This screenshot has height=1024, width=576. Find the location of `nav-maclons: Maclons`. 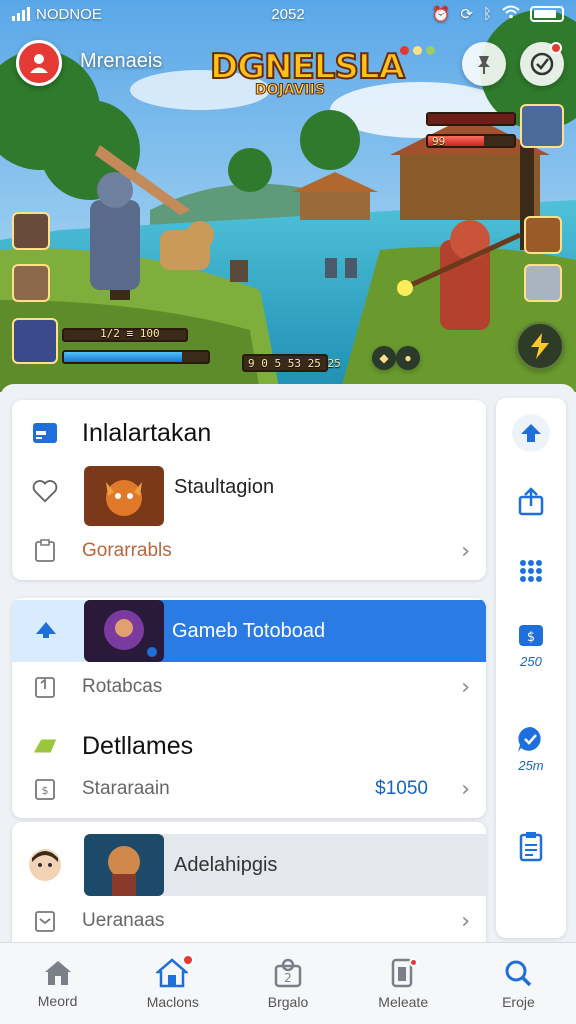

nav-maclons: Maclons is located at coordinates (172, 983).